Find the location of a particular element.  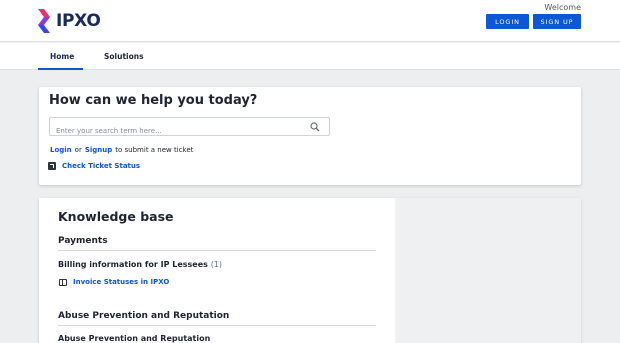

brand-name: IPXO is located at coordinates (78, 21).